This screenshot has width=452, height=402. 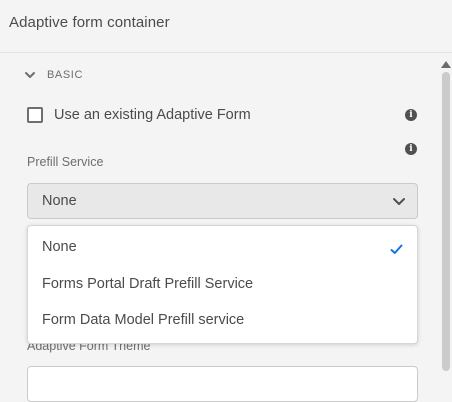 I want to click on section-label: BASIC, so click(x=65, y=75).